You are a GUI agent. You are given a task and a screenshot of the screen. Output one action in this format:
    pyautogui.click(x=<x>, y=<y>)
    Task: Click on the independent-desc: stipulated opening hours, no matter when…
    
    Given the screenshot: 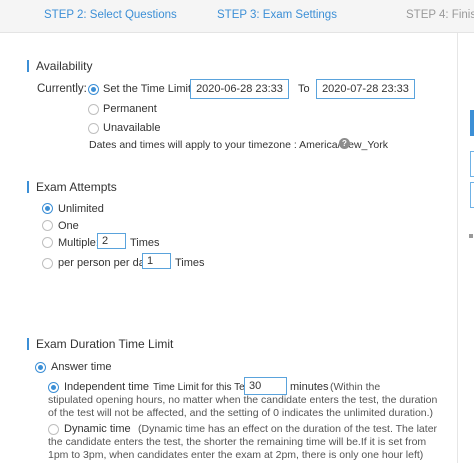 What is the action you would take?
    pyautogui.click(x=243, y=406)
    